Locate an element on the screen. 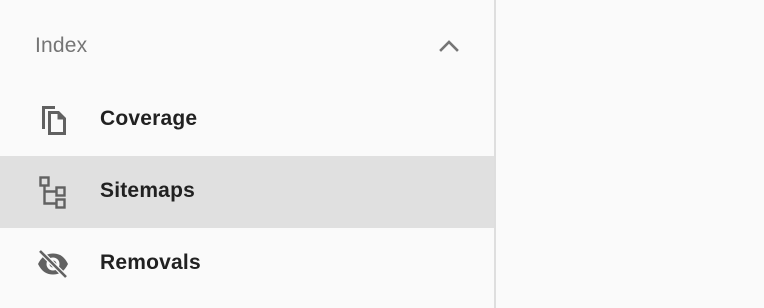 This screenshot has width=764, height=308. sitemap-tree-icon is located at coordinates (52, 192).